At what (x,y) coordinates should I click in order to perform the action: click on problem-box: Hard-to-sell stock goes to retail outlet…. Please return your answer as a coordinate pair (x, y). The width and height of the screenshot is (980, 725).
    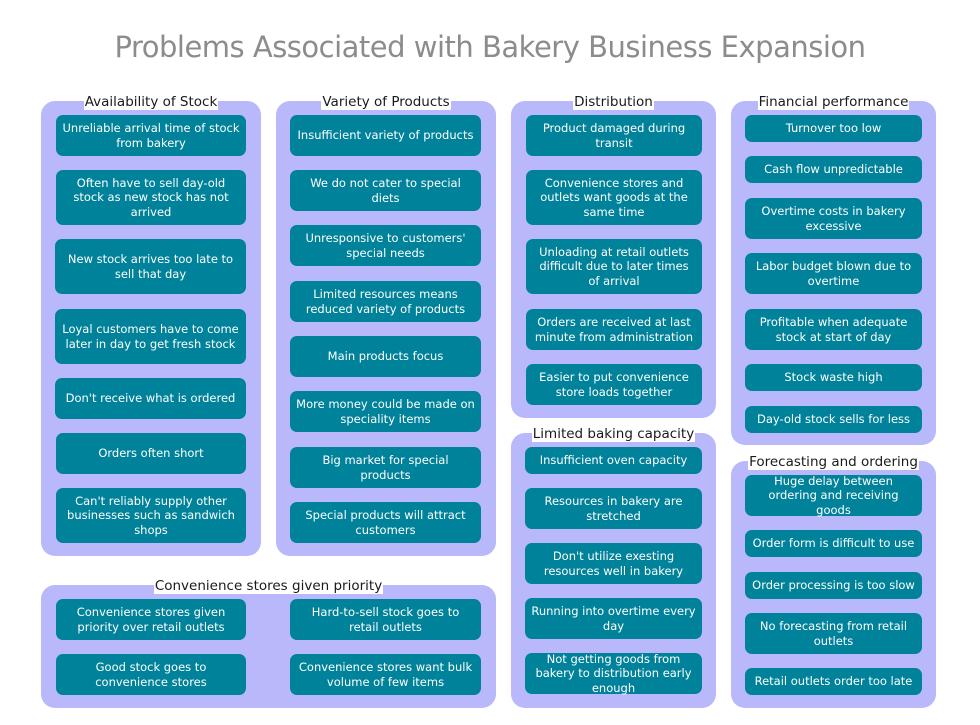
    Looking at the image, I should click on (385, 619).